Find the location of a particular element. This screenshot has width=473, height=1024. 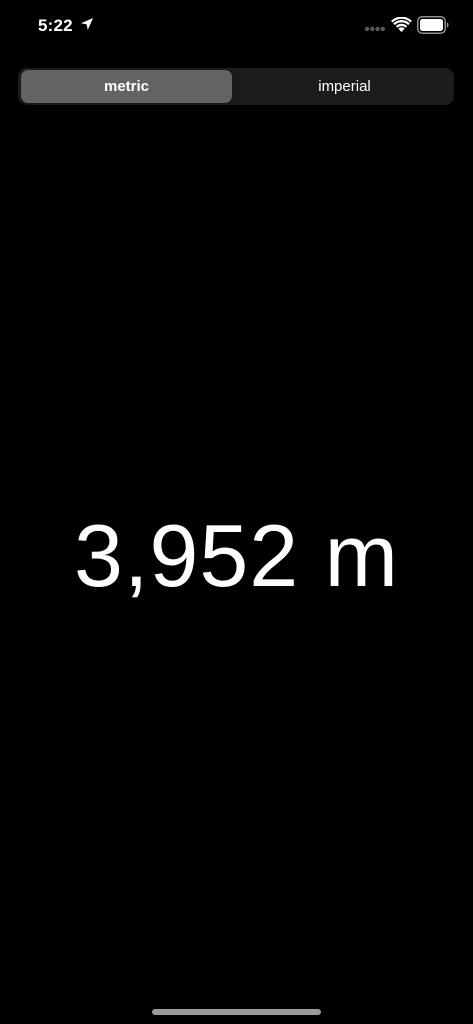

signal-dots-icon is located at coordinates (375, 29).